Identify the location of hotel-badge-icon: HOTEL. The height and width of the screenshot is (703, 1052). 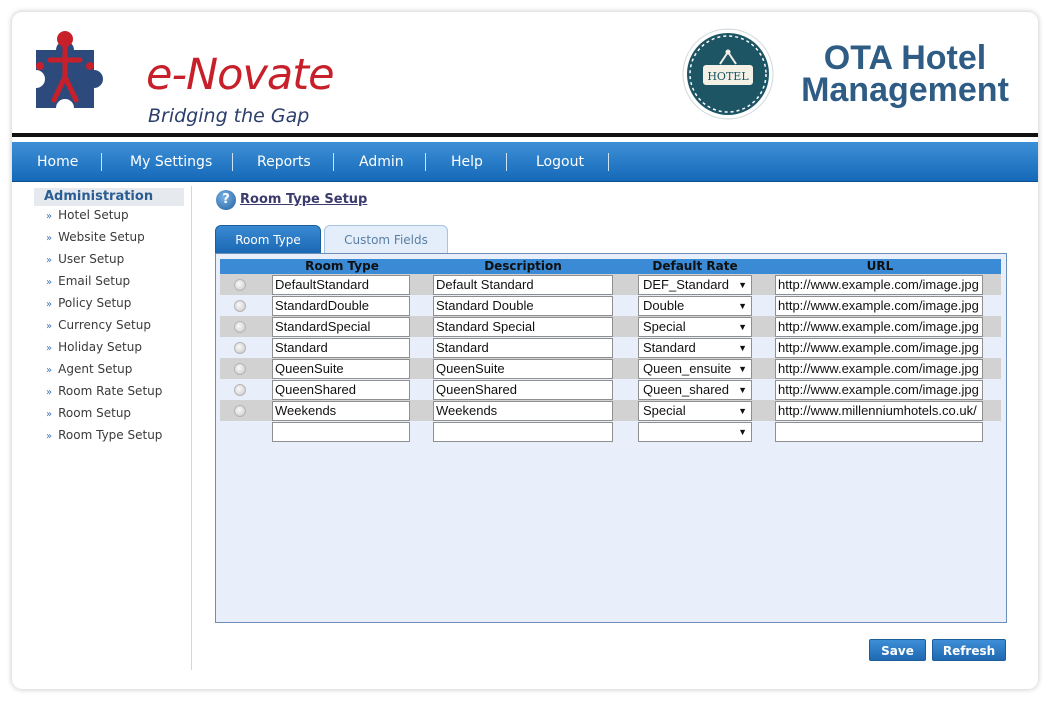
(728, 74).